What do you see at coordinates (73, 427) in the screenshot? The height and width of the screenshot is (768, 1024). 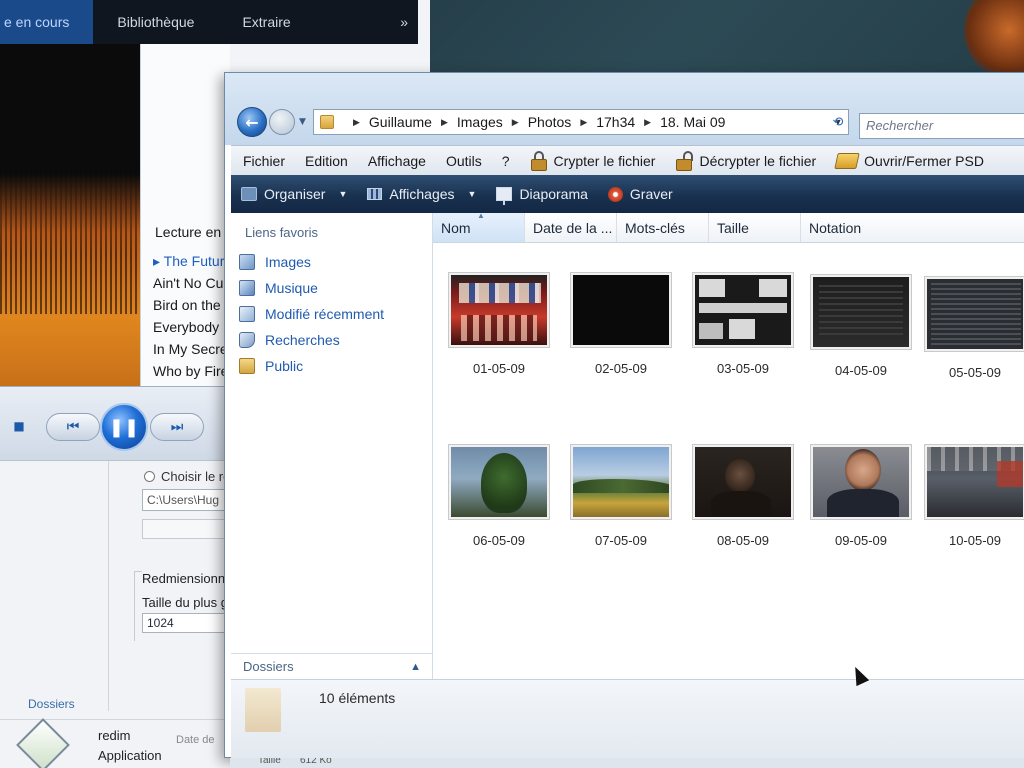 I see `previous-button: ⏮` at bounding box center [73, 427].